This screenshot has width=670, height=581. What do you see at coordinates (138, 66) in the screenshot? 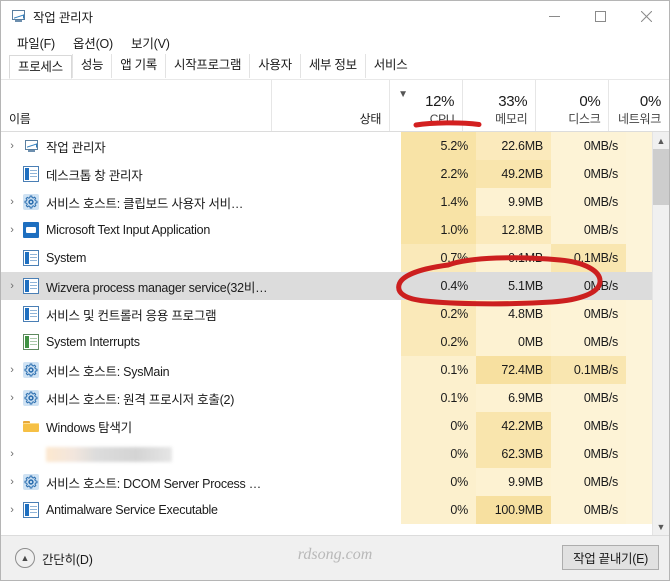
I see `tab-2: 앱 기록` at bounding box center [138, 66].